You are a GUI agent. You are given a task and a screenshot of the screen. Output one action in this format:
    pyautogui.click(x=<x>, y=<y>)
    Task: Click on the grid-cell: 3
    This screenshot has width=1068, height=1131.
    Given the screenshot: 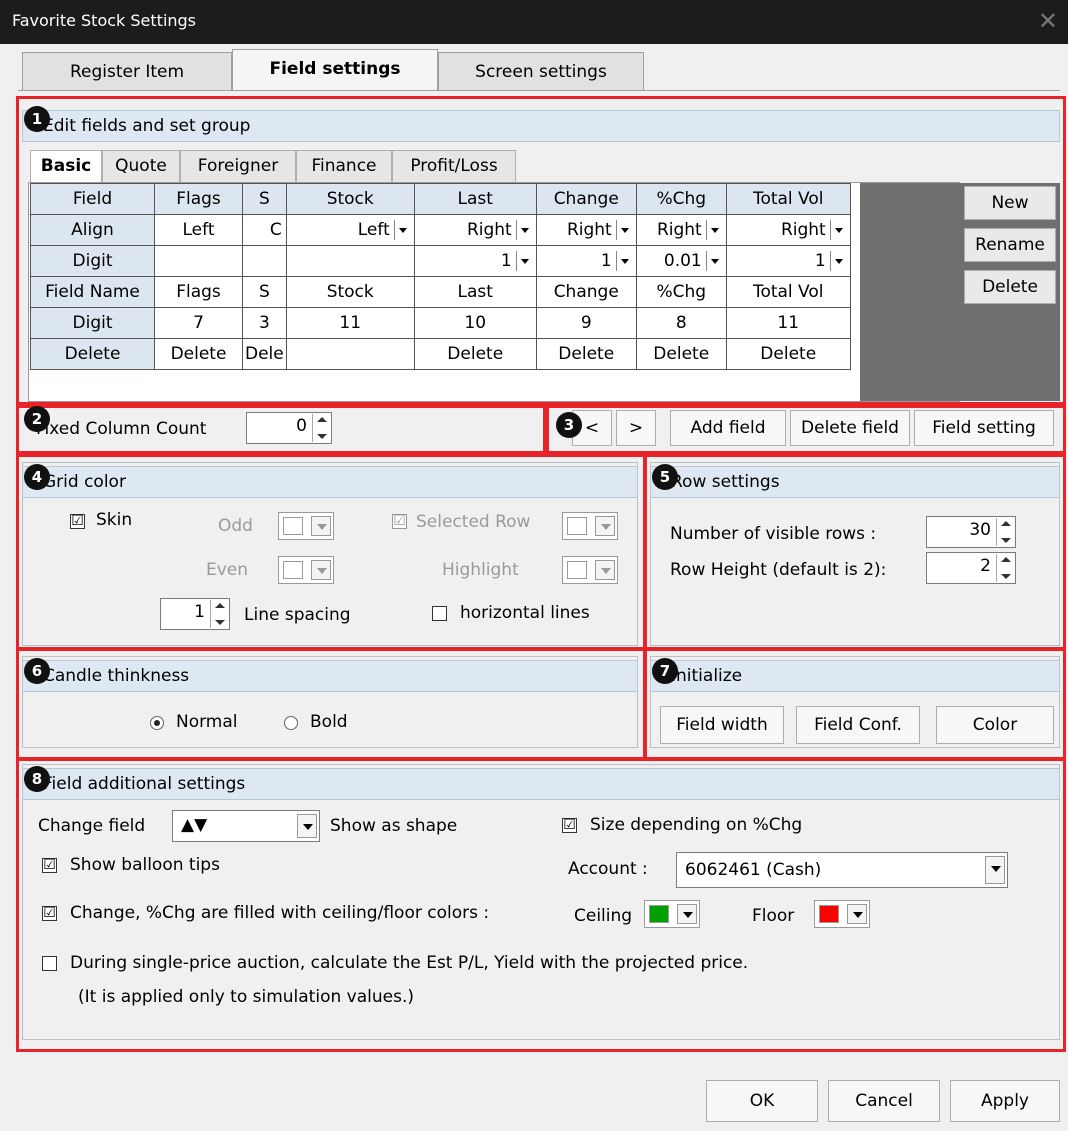 What is the action you would take?
    pyautogui.click(x=264, y=323)
    